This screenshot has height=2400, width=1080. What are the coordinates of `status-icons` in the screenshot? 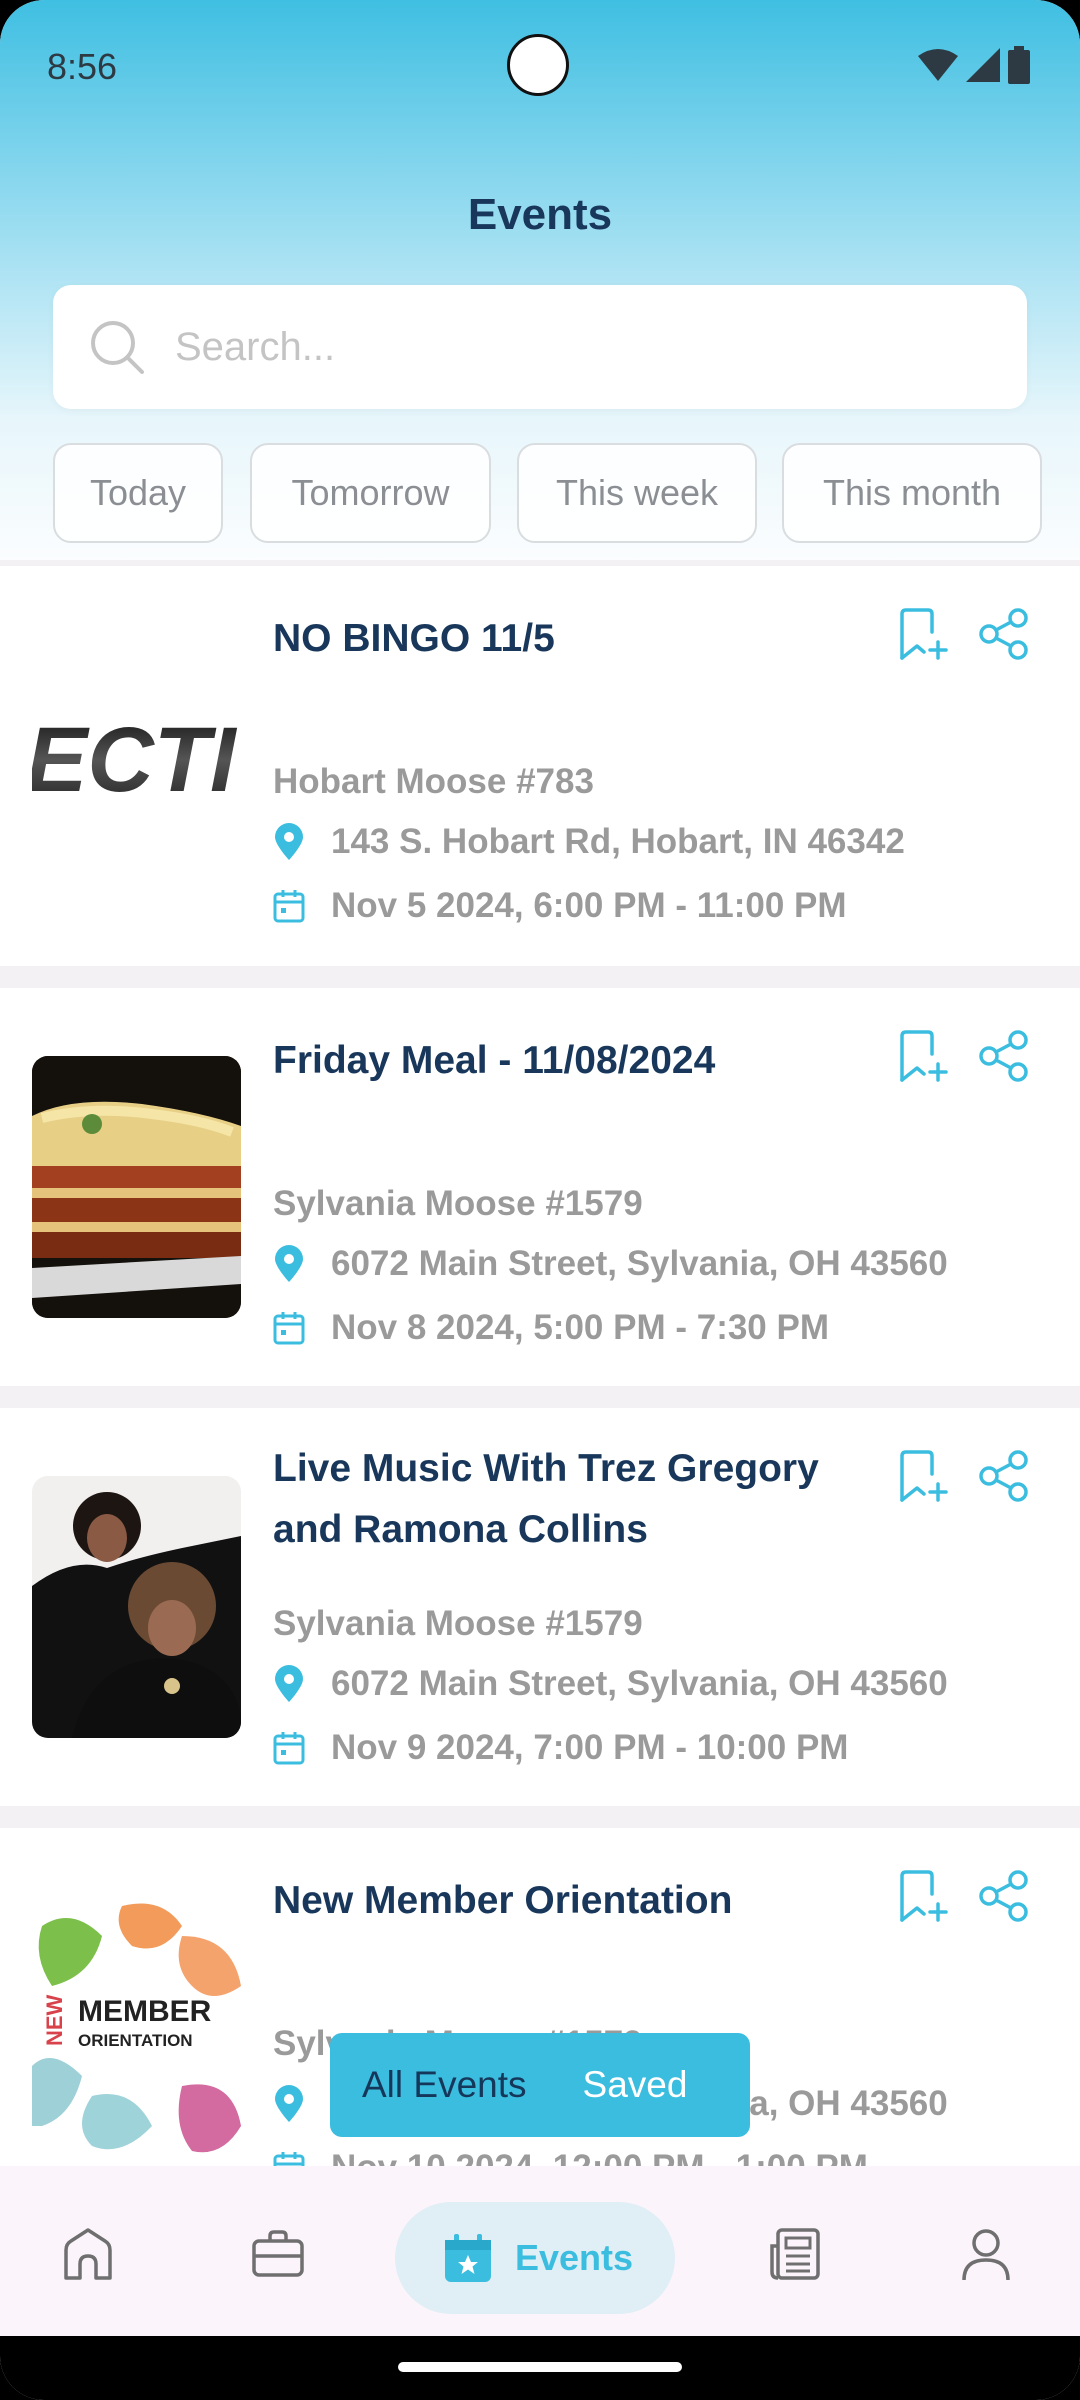 It's located at (974, 65).